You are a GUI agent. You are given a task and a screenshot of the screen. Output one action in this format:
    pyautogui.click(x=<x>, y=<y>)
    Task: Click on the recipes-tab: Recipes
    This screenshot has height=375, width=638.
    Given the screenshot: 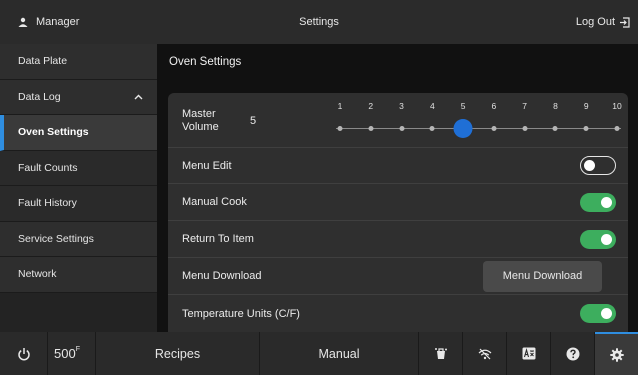 What is the action you would take?
    pyautogui.click(x=178, y=353)
    